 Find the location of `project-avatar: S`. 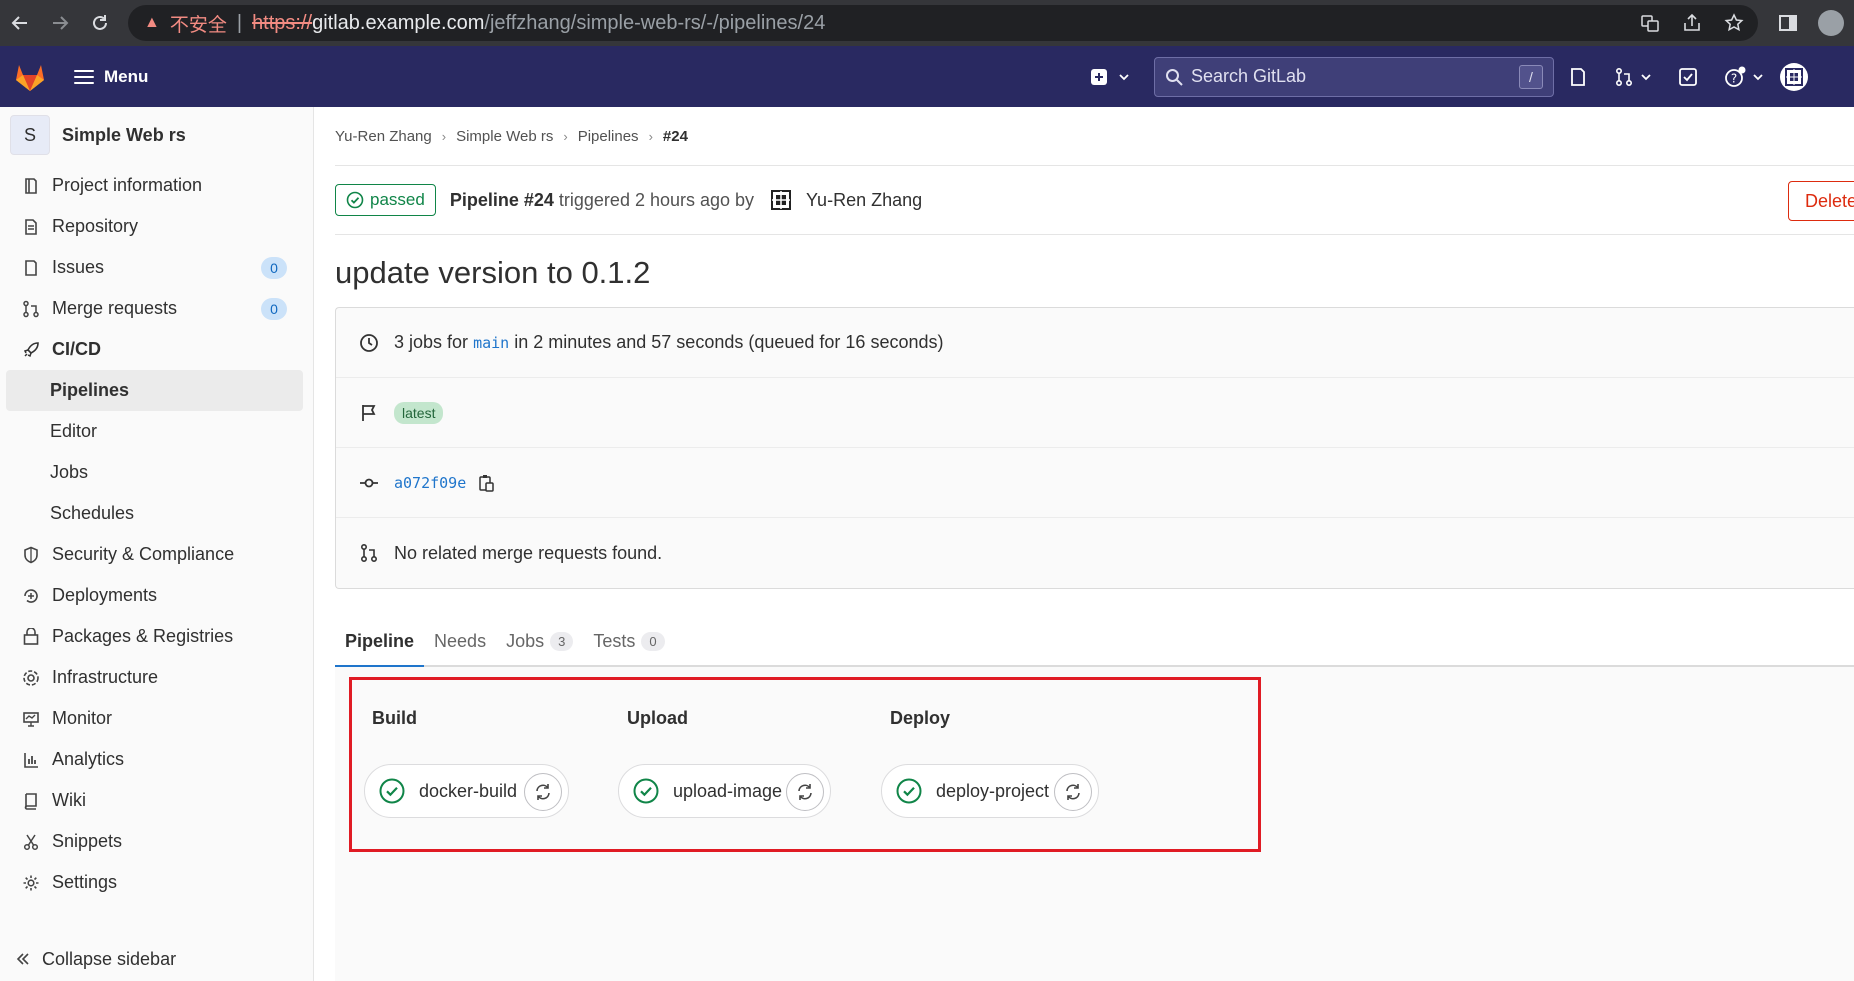

project-avatar: S is located at coordinates (30, 135).